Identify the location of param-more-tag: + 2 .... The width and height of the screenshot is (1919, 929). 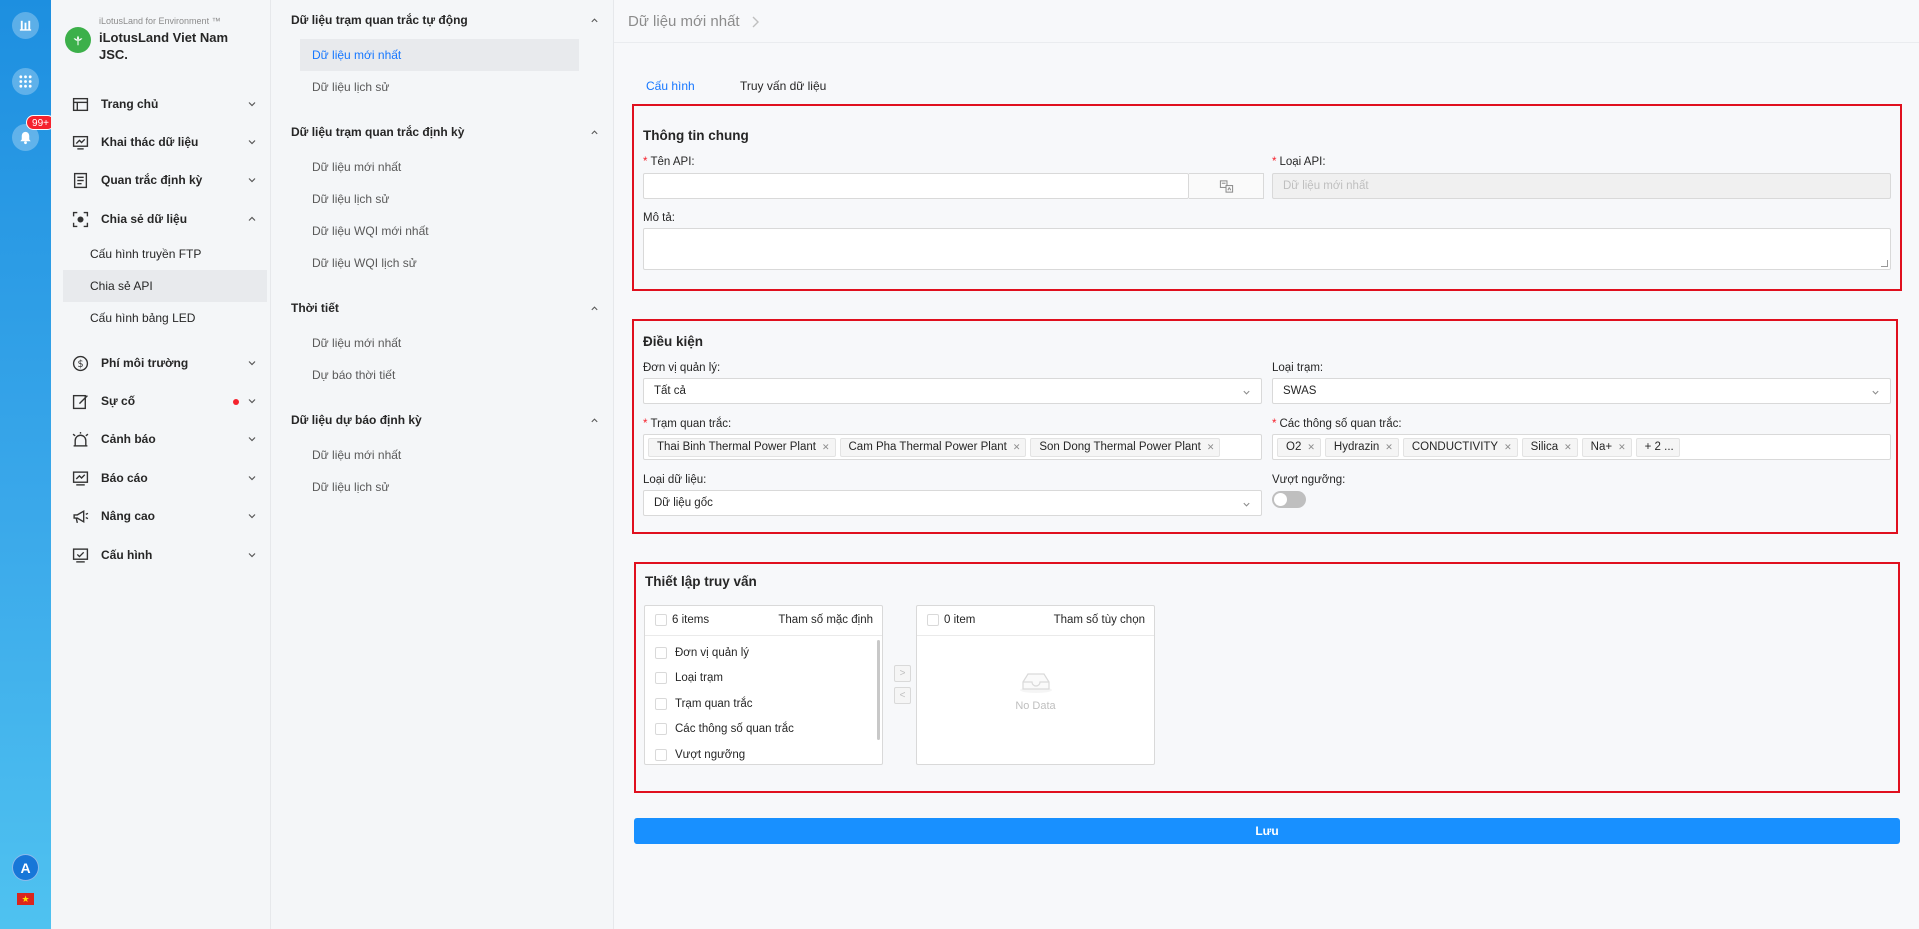
(1657, 447).